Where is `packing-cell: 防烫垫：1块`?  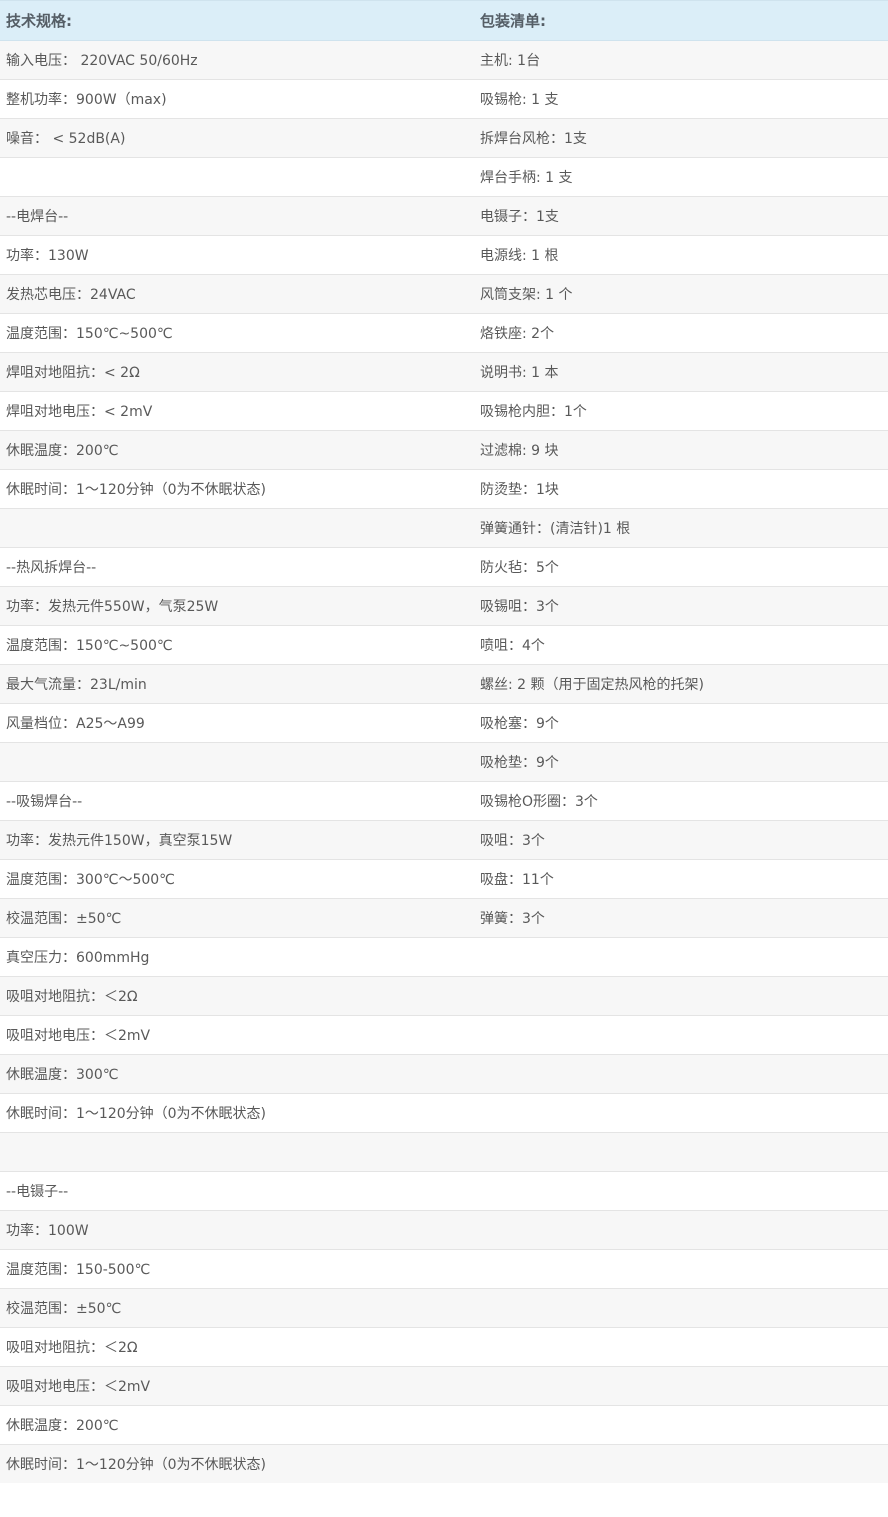
packing-cell: 防烫垫：1块 is located at coordinates (681, 489).